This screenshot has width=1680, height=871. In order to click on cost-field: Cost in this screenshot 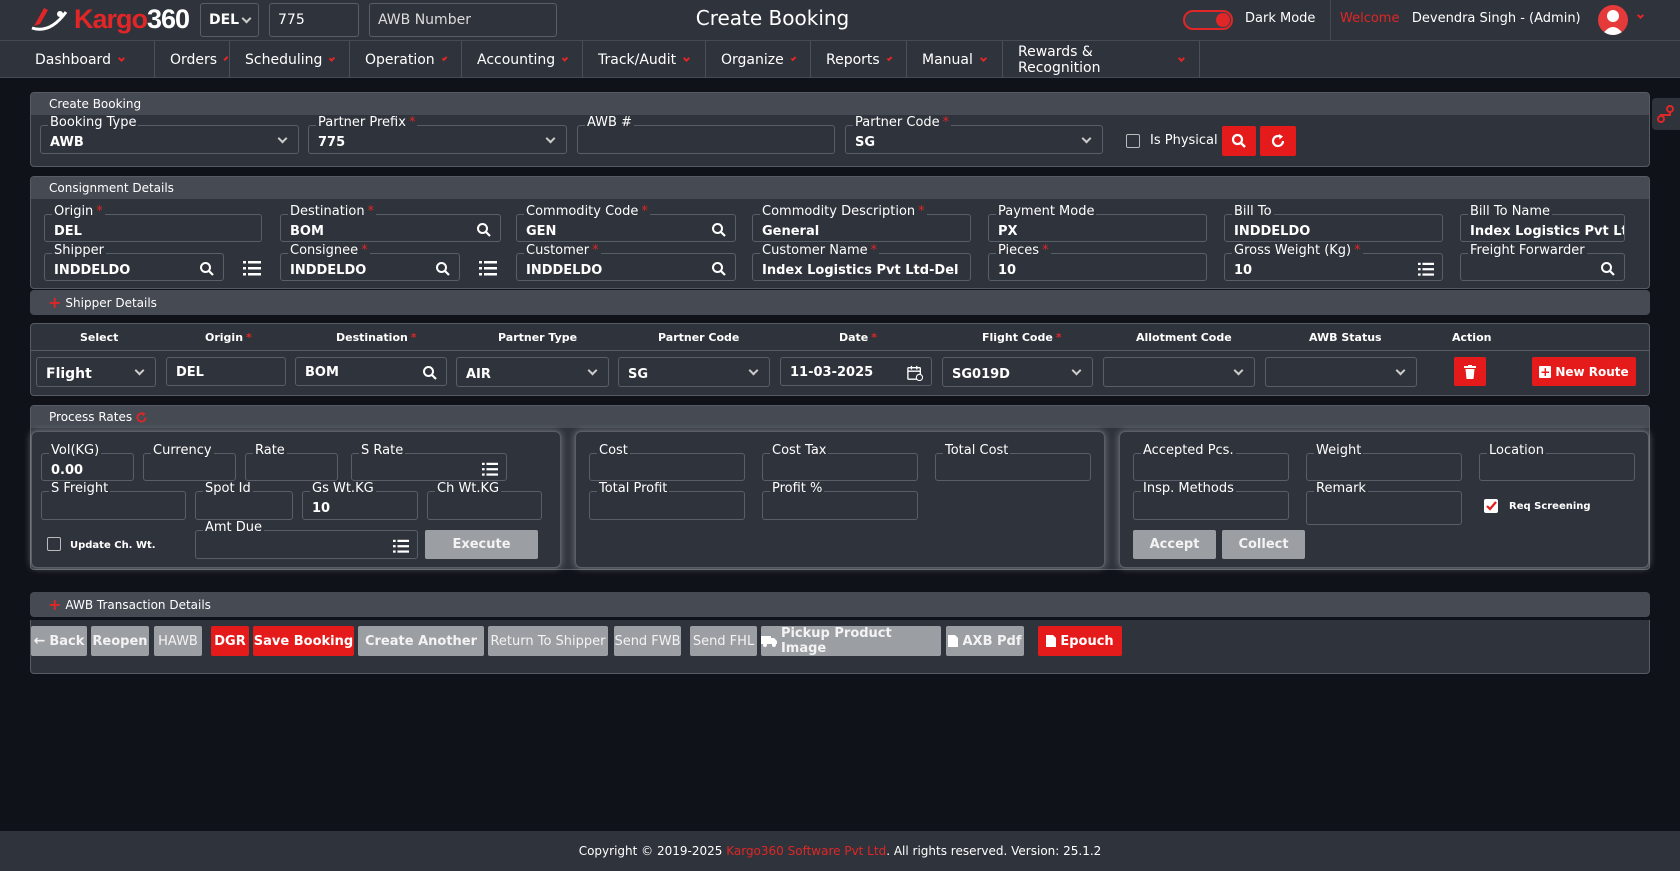, I will do `click(667, 462)`.